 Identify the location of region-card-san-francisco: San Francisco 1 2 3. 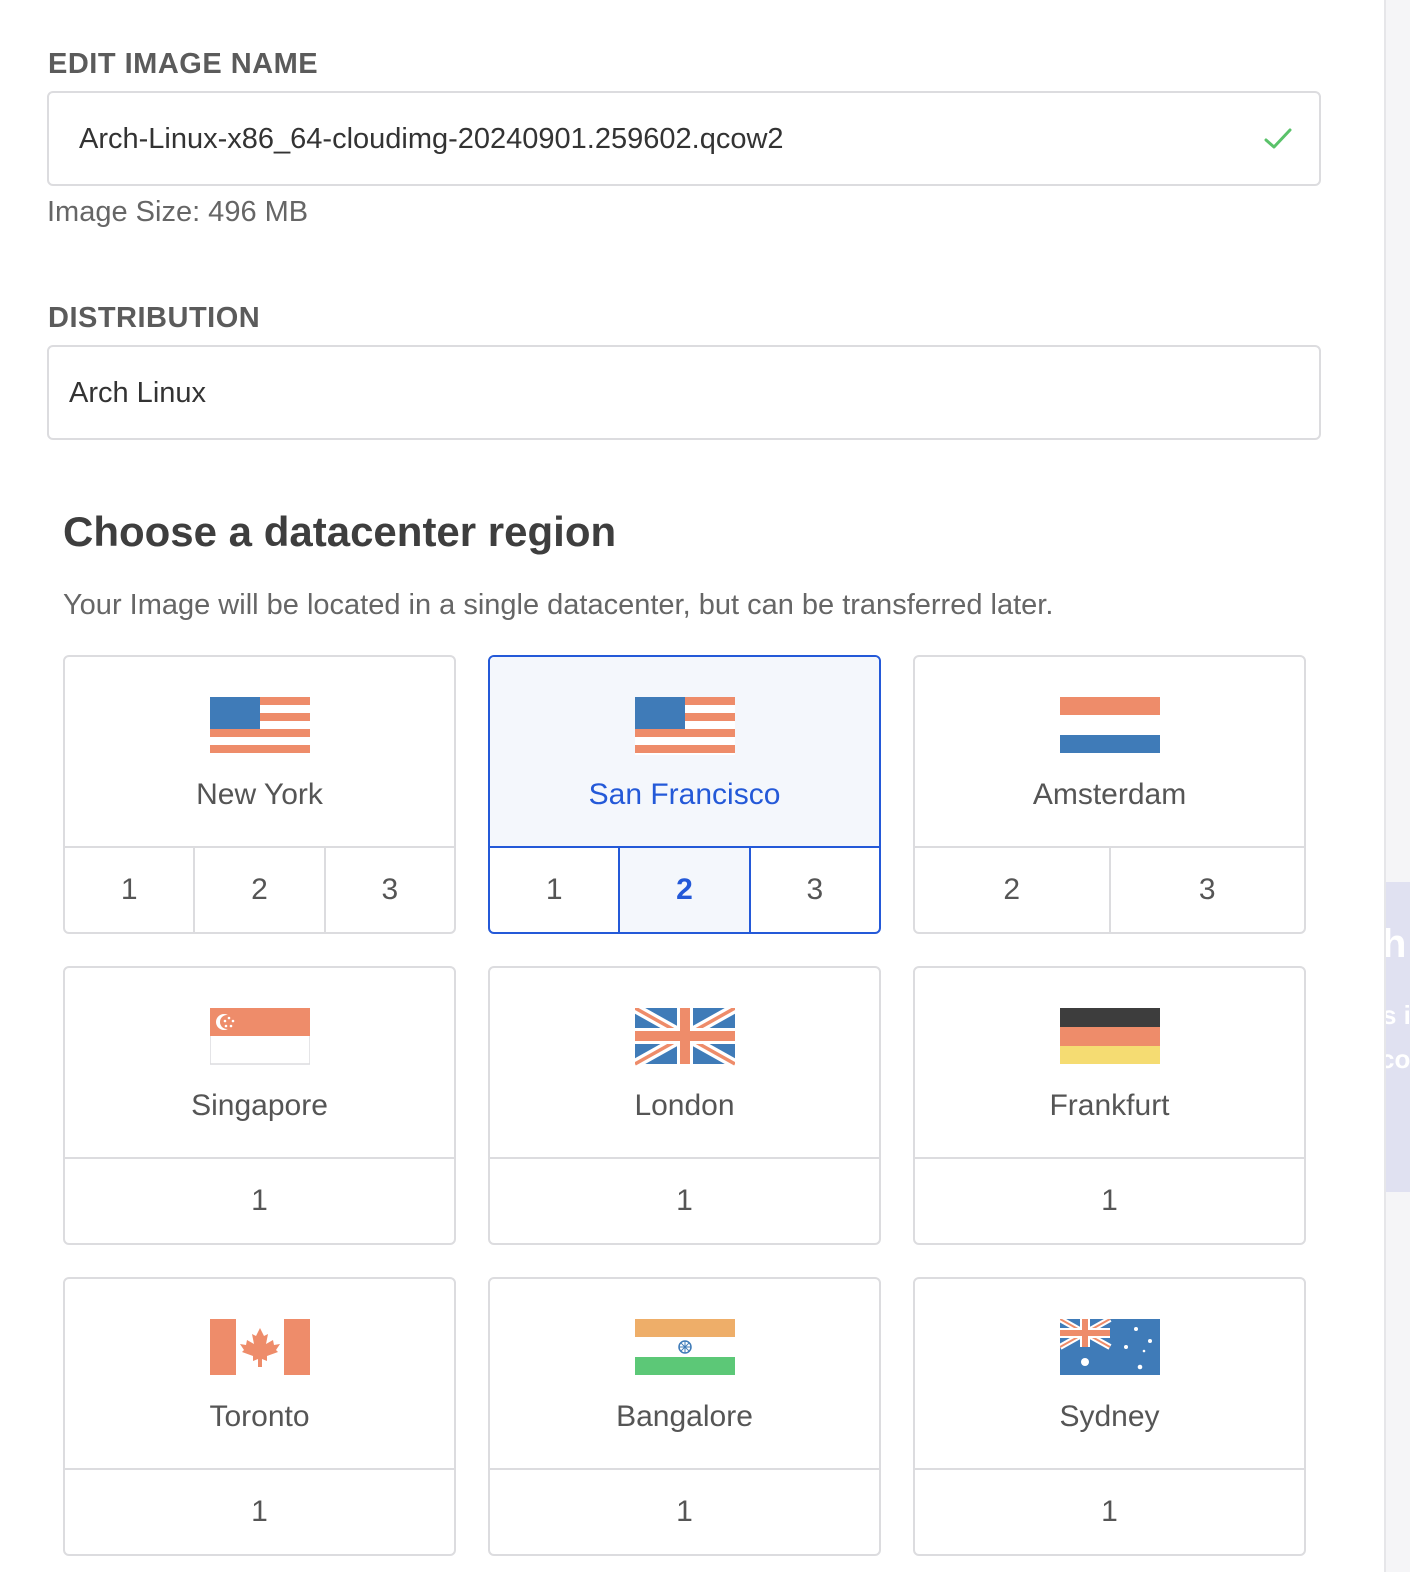
(684, 794).